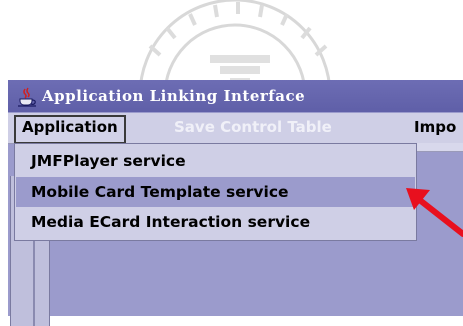  Describe the element at coordinates (431, 215) in the screenshot. I see `red-arrow-icon` at that location.